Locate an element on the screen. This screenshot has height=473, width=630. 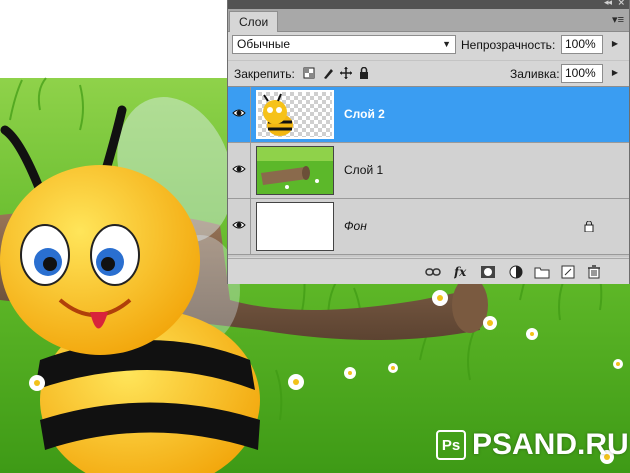
folder-icon is located at coordinates (542, 272).